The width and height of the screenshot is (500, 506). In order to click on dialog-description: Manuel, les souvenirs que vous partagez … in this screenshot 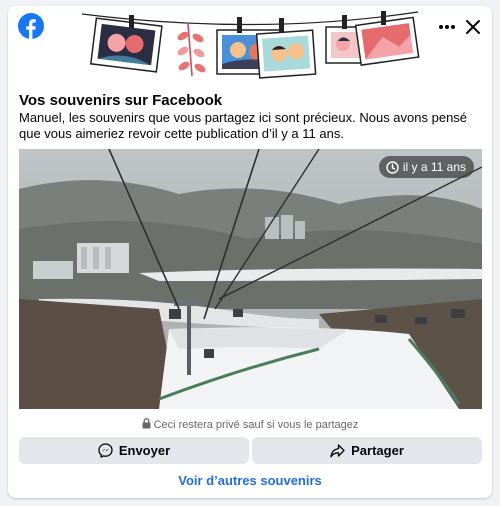, I will do `click(243, 125)`.